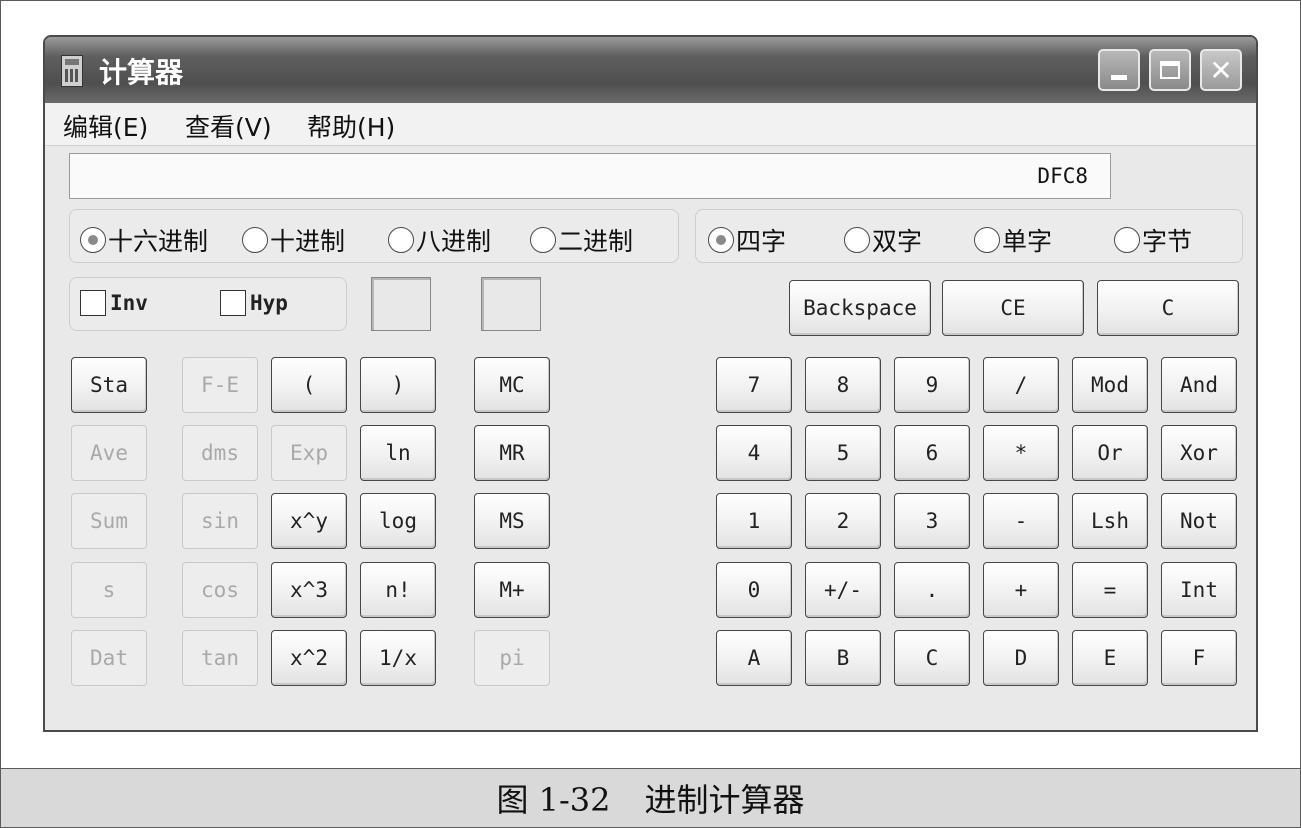 The width and height of the screenshot is (1301, 828). Describe the element at coordinates (1199, 453) in the screenshot. I see `key-xor: Xor` at that location.